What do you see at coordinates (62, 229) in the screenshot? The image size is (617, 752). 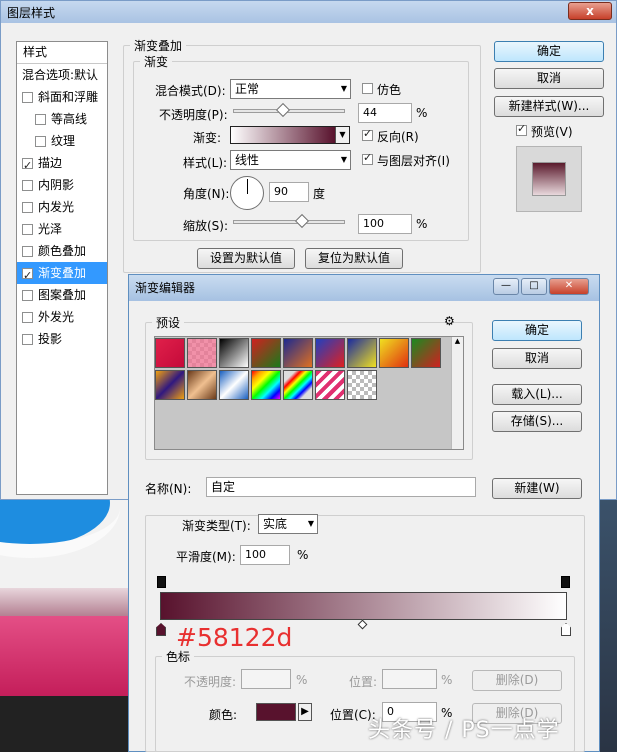 I see `style-item-satin: 光泽` at bounding box center [62, 229].